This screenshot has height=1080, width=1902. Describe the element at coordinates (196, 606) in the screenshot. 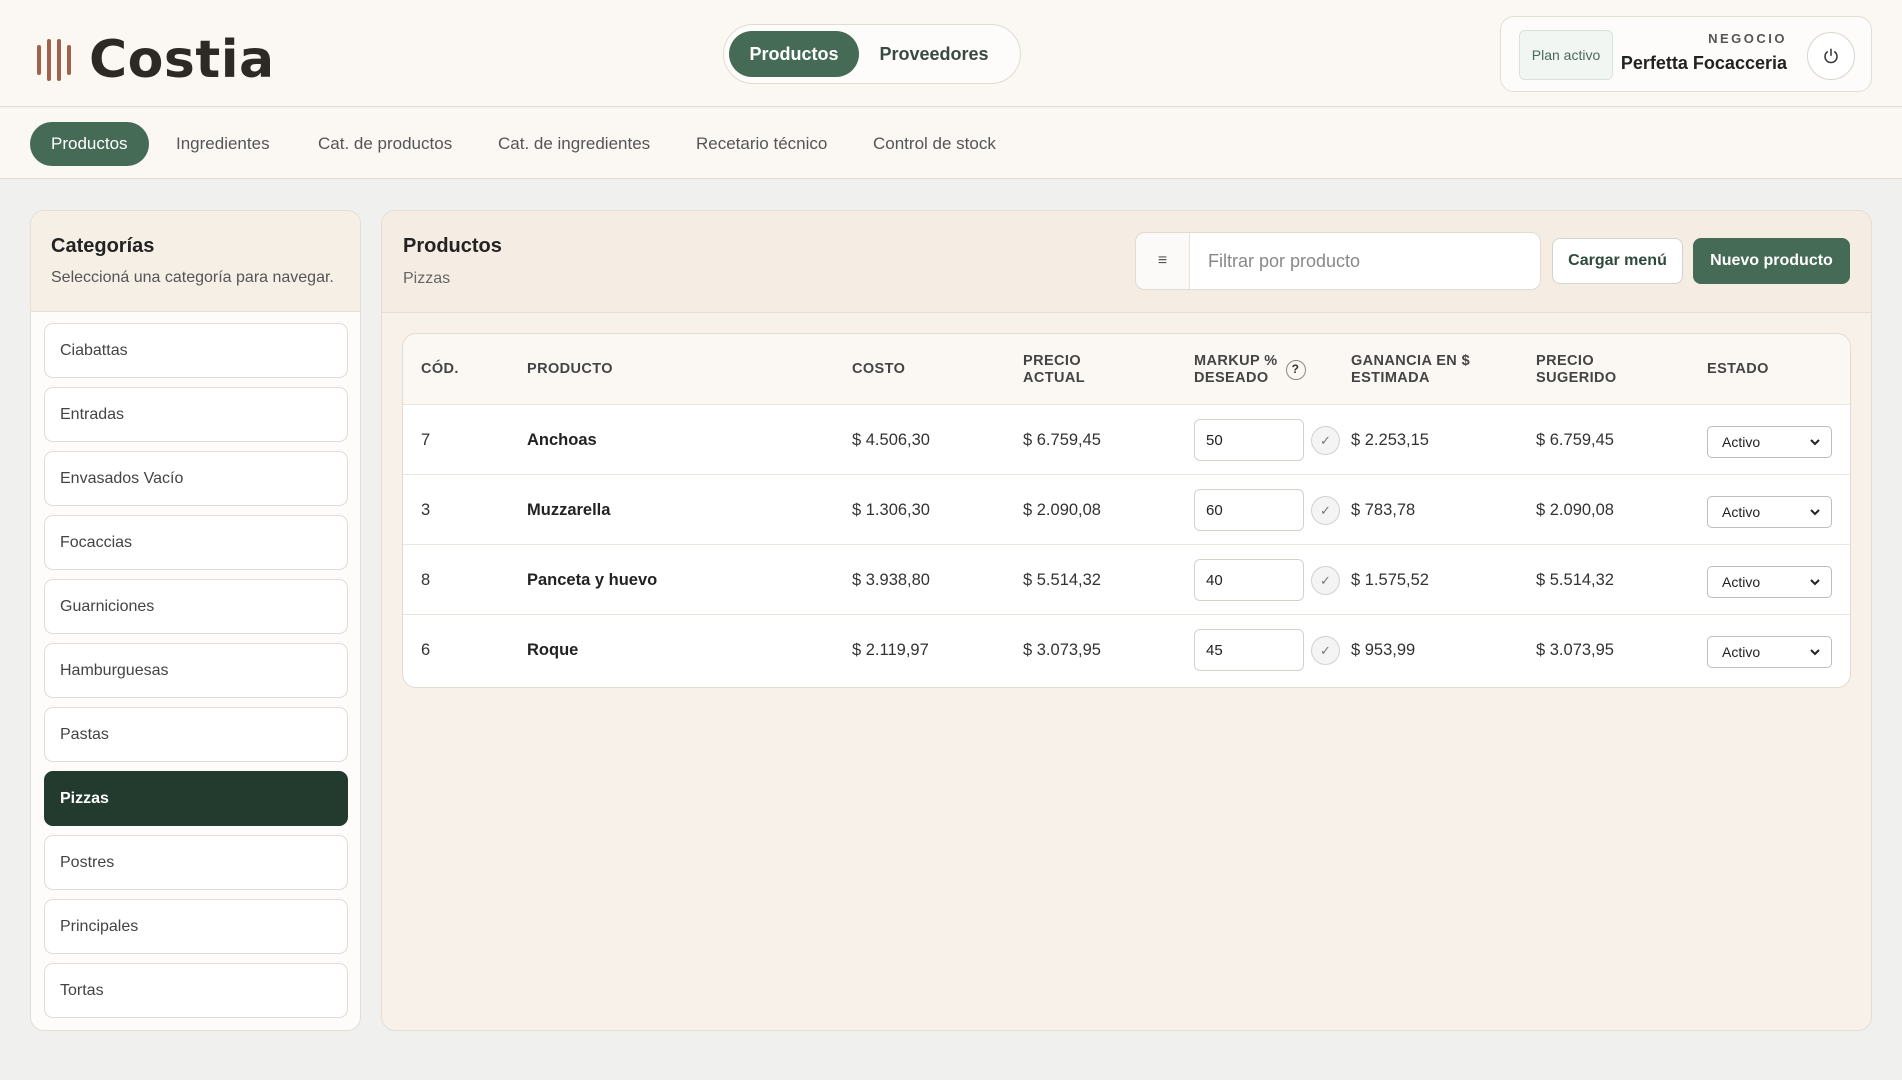

I see `category-item: Guarniciones` at that location.